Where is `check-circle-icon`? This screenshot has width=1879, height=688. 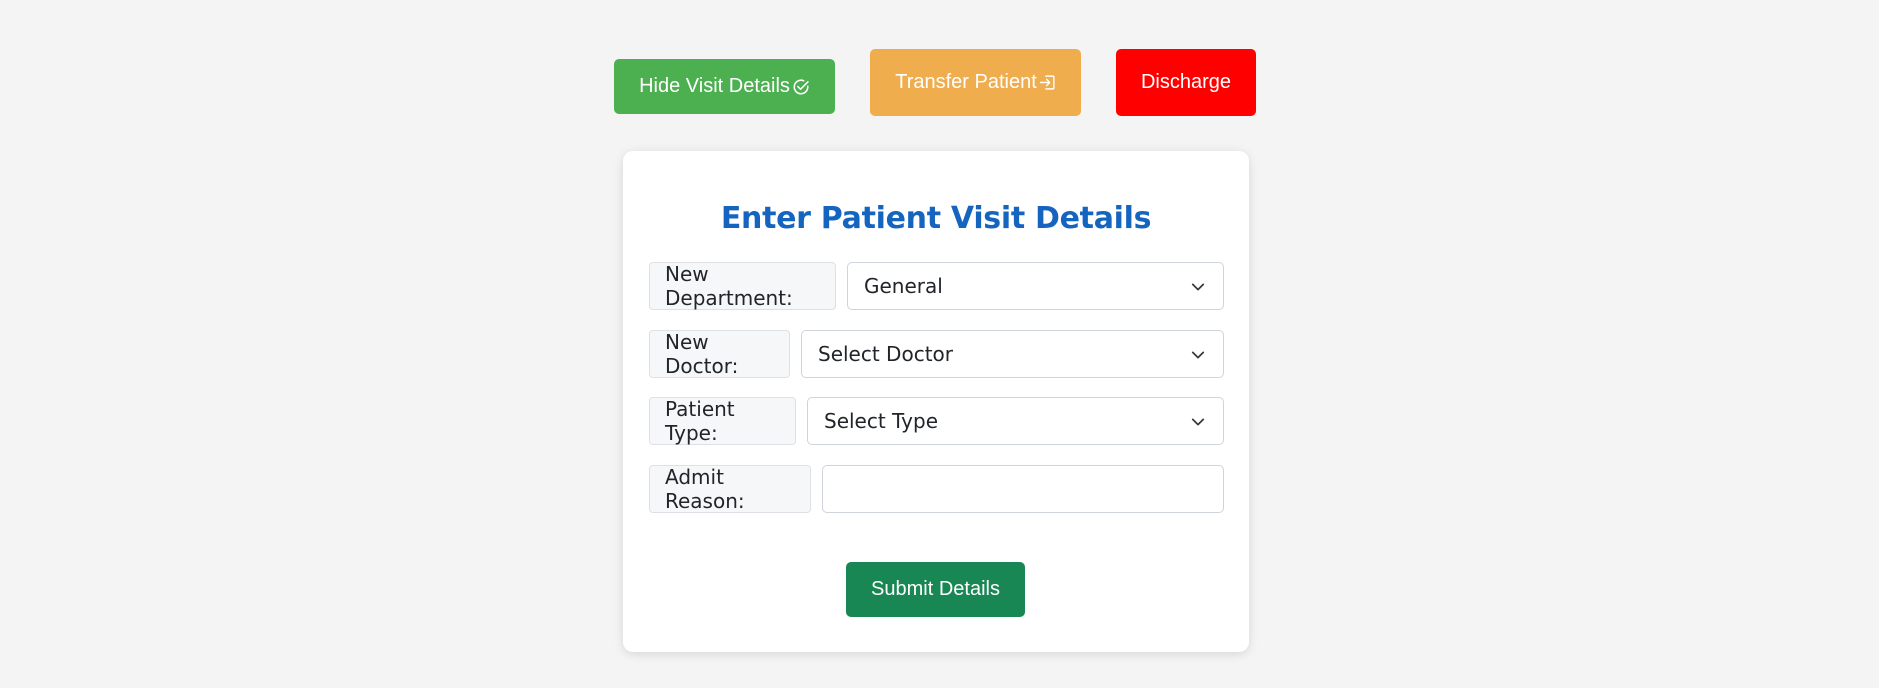
check-circle-icon is located at coordinates (801, 86).